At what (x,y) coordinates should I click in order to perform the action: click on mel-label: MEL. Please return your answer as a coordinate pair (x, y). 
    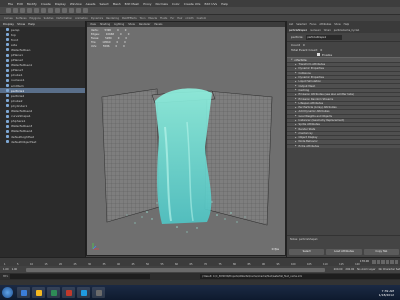
    Looking at the image, I should click on (5, 276).